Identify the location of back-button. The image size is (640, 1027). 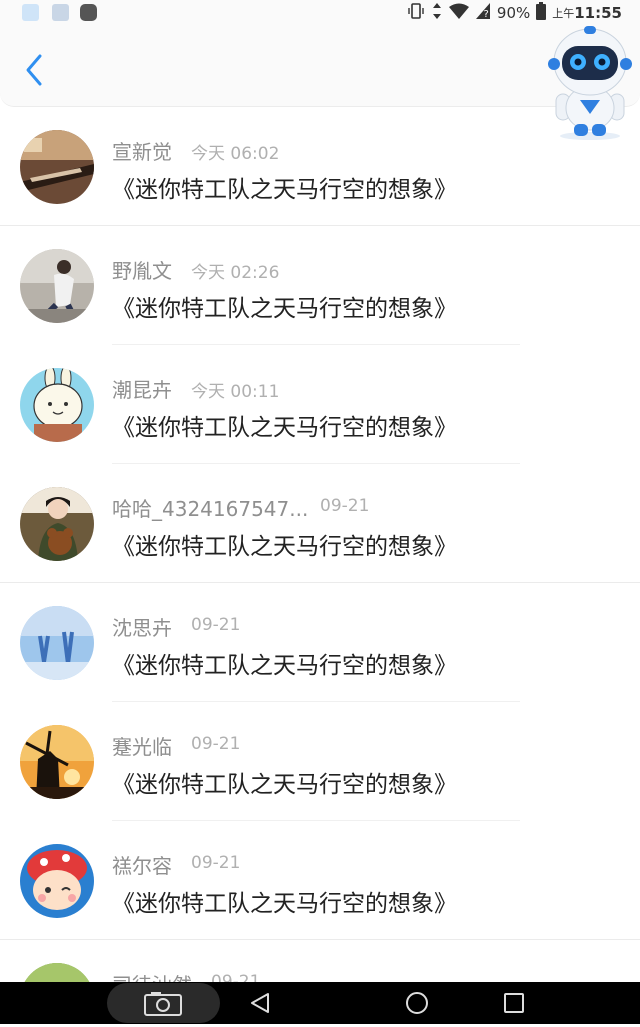
(35, 70).